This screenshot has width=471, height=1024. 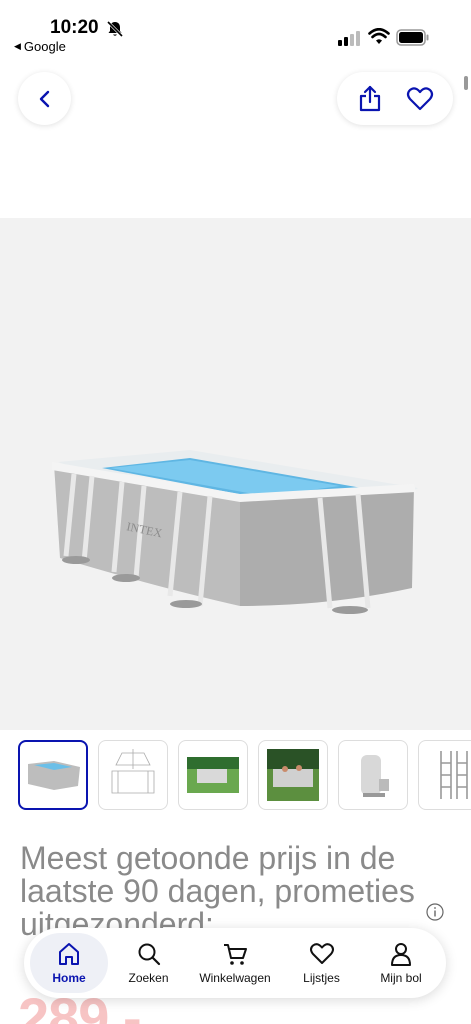 I want to click on status-bar: 10:20 ◀ Google, so click(x=235, y=30).